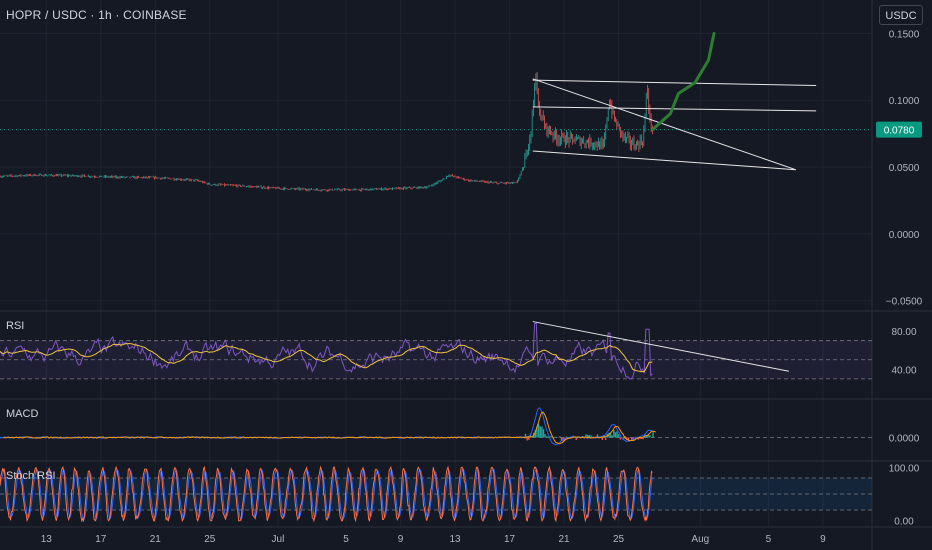 The width and height of the screenshot is (932, 550). I want to click on currency-button: USDC, so click(901, 15).